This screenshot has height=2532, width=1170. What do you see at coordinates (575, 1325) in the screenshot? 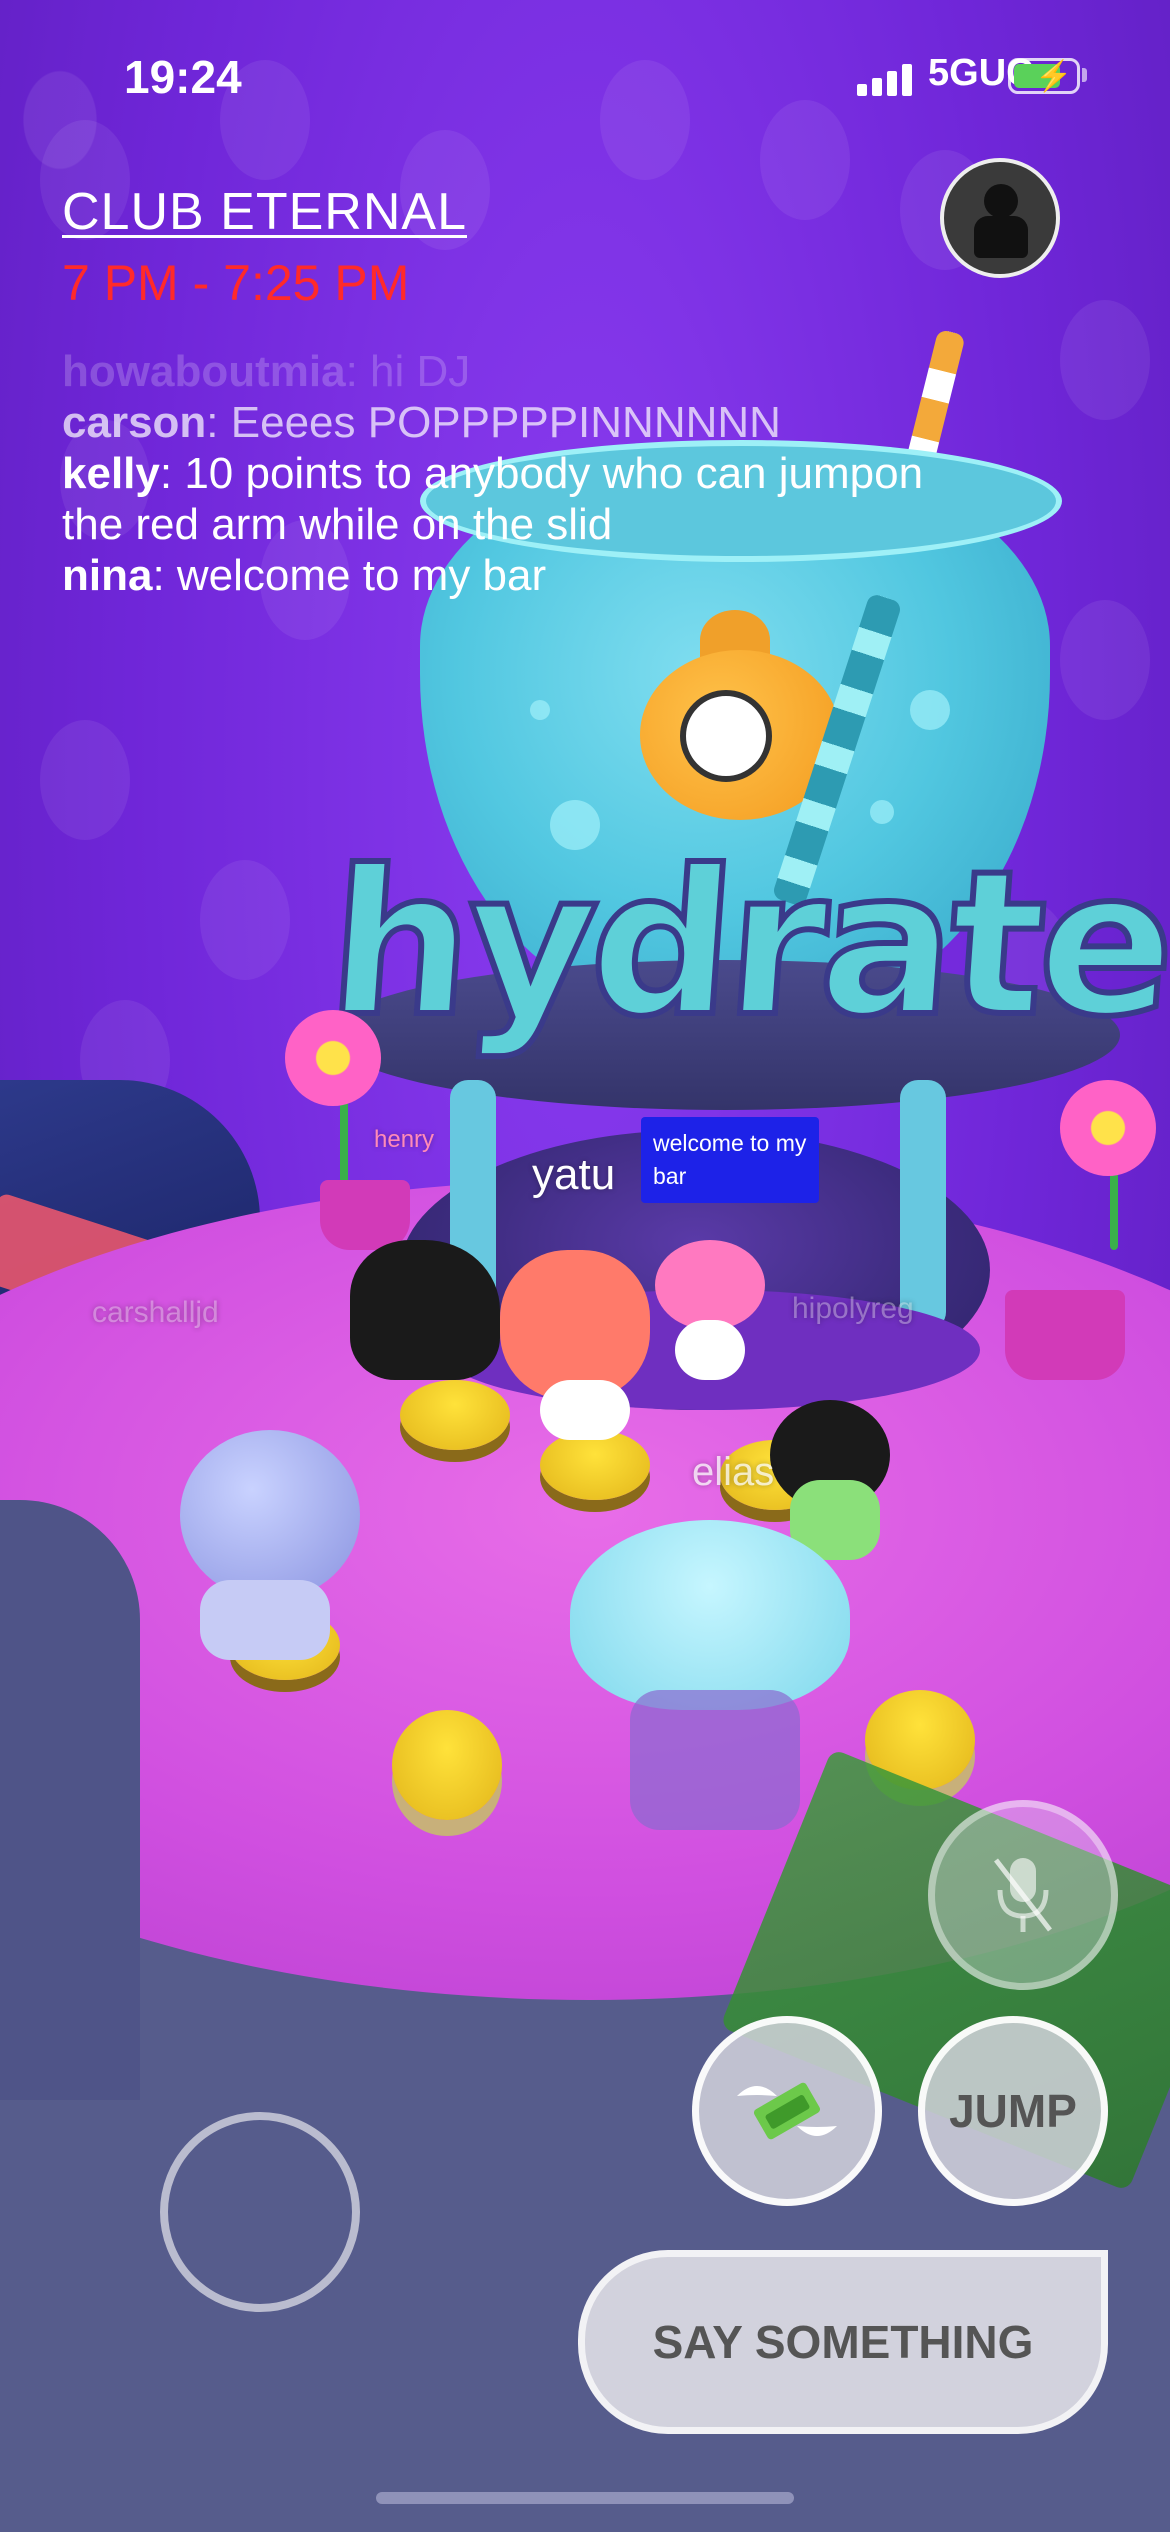
I see `avatar-red-hair` at bounding box center [575, 1325].